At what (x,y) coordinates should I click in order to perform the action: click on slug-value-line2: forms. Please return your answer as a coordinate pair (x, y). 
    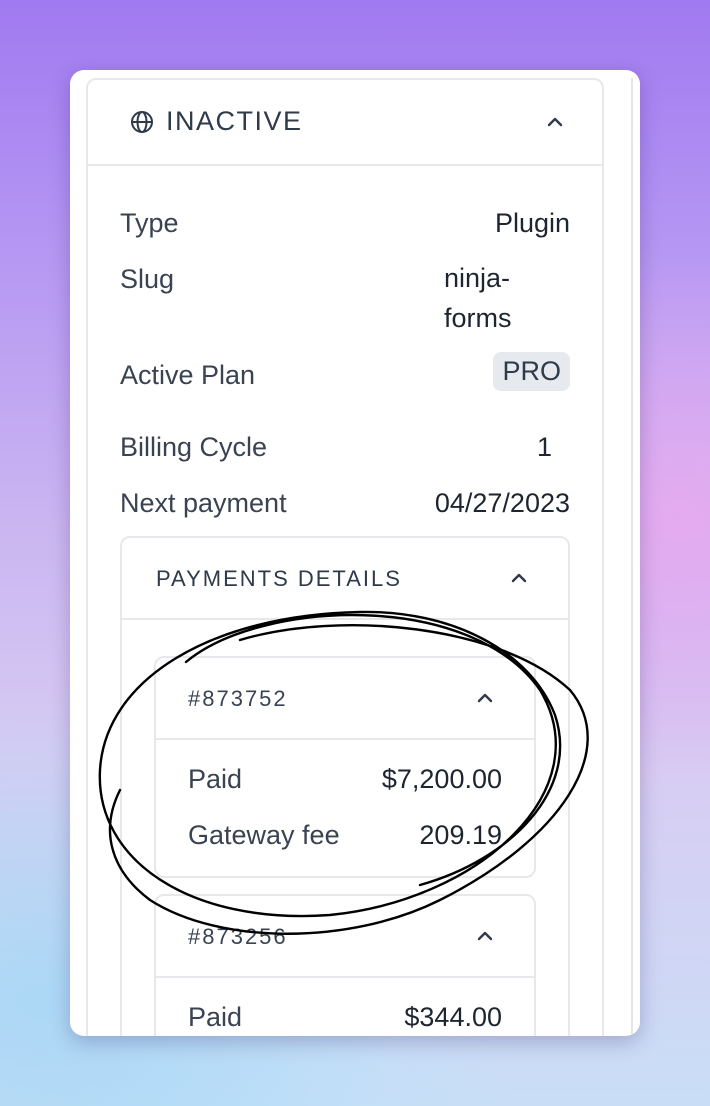
    Looking at the image, I should click on (478, 318).